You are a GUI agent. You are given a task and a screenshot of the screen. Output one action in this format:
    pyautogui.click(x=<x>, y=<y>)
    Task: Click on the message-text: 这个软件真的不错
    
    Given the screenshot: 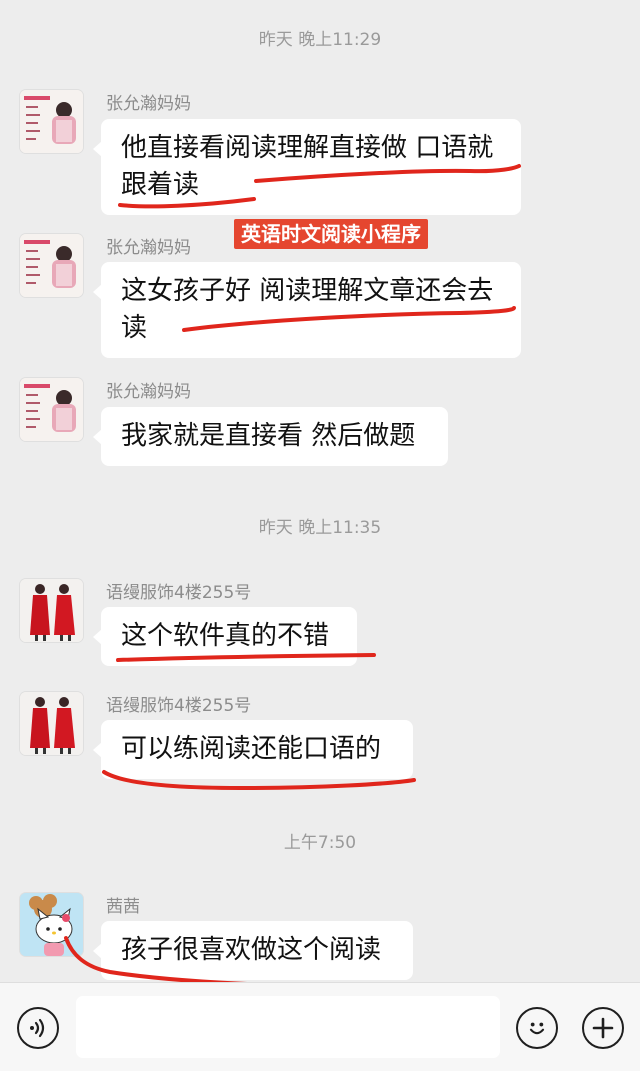 What is the action you would take?
    pyautogui.click(x=225, y=636)
    